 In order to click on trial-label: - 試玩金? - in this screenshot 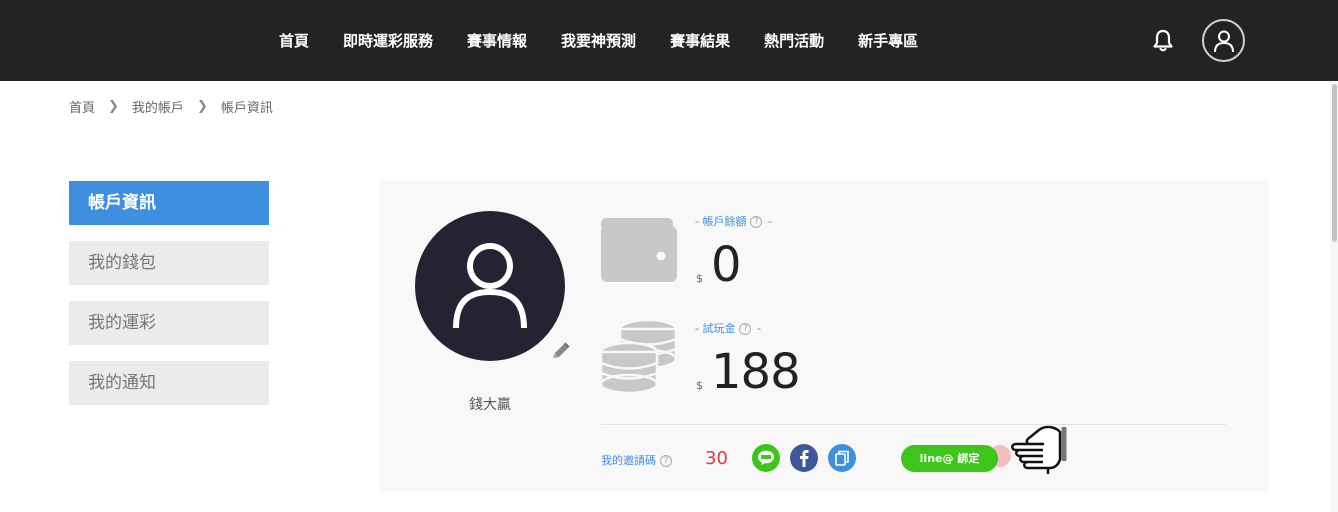, I will do `click(728, 328)`.